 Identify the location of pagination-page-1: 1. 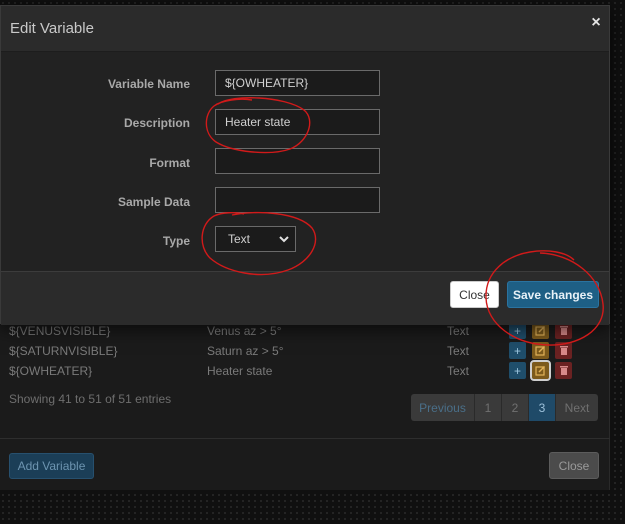
(488, 407).